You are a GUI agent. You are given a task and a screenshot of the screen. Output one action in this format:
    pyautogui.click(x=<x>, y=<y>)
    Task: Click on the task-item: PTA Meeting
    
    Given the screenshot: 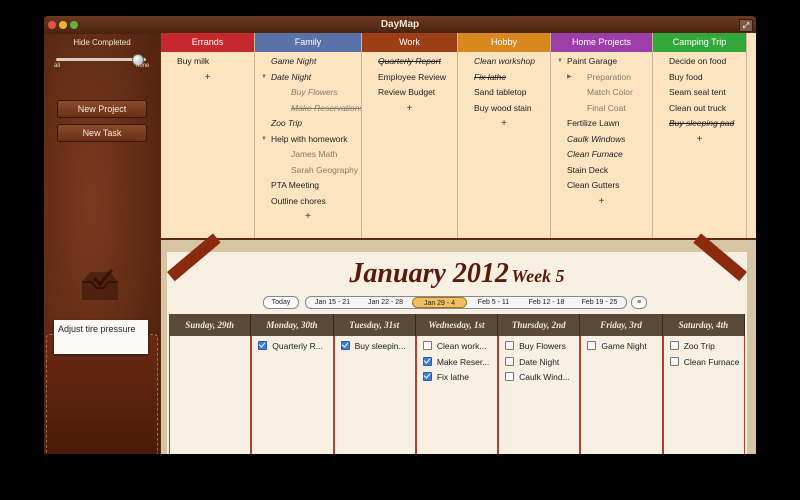 What is the action you would take?
    pyautogui.click(x=308, y=186)
    